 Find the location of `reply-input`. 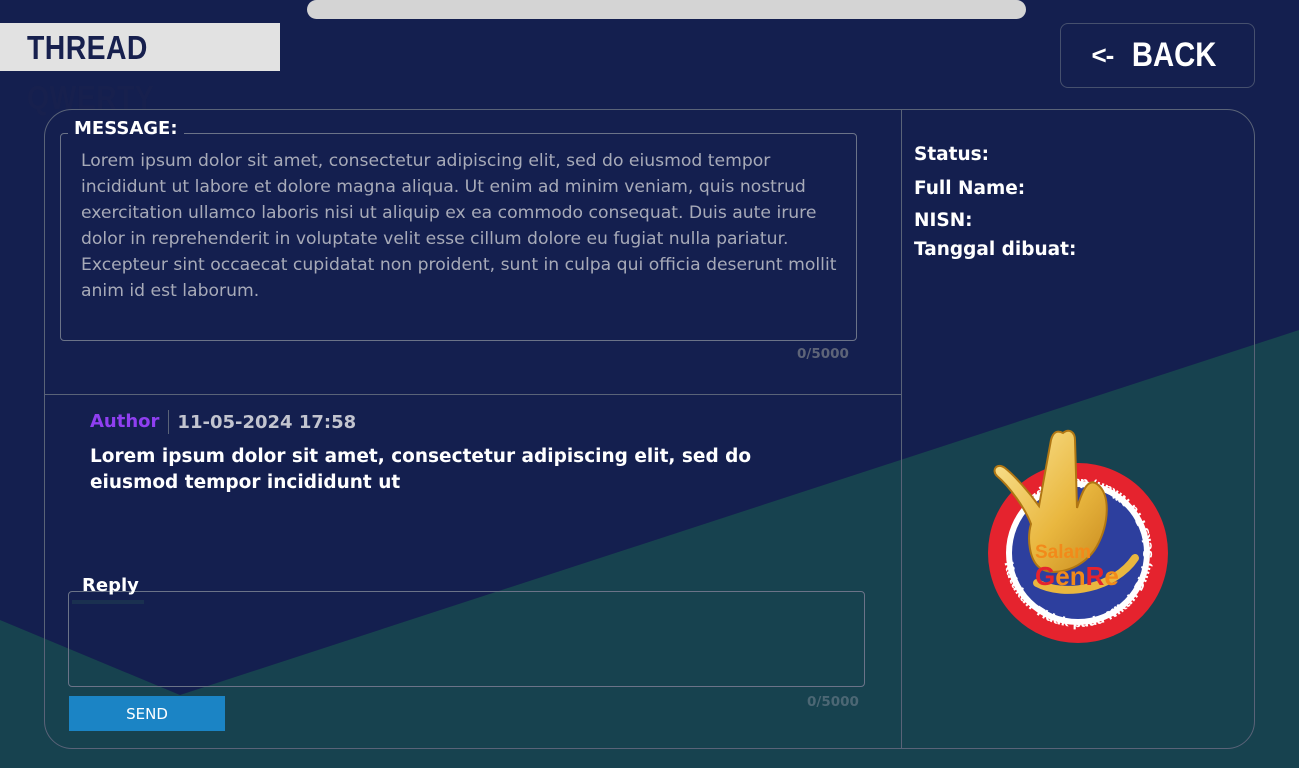

reply-input is located at coordinates (466, 639).